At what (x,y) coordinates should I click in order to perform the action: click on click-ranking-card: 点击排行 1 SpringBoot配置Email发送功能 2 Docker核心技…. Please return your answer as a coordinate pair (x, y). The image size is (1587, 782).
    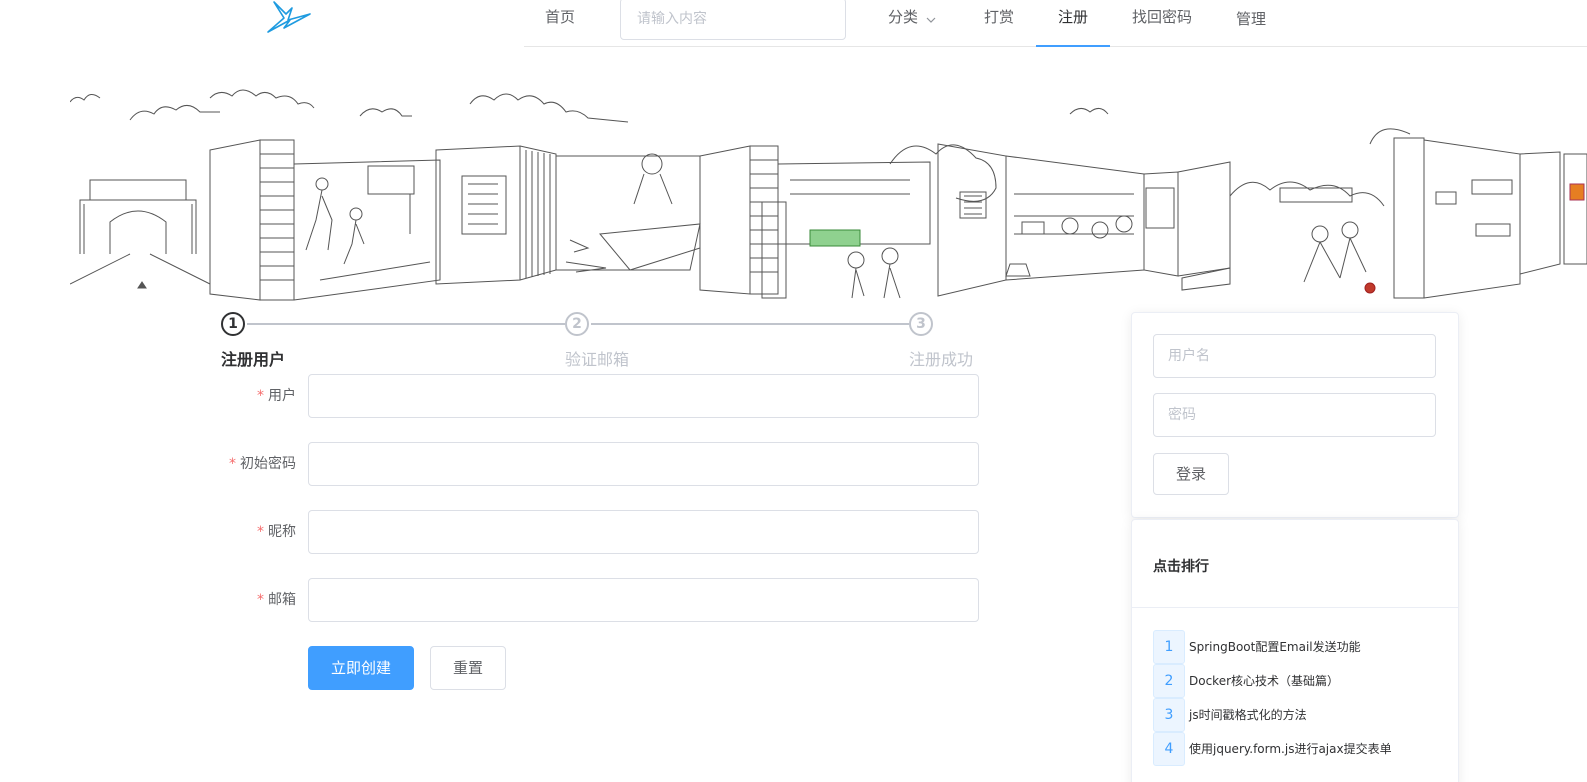
    Looking at the image, I should click on (1295, 650).